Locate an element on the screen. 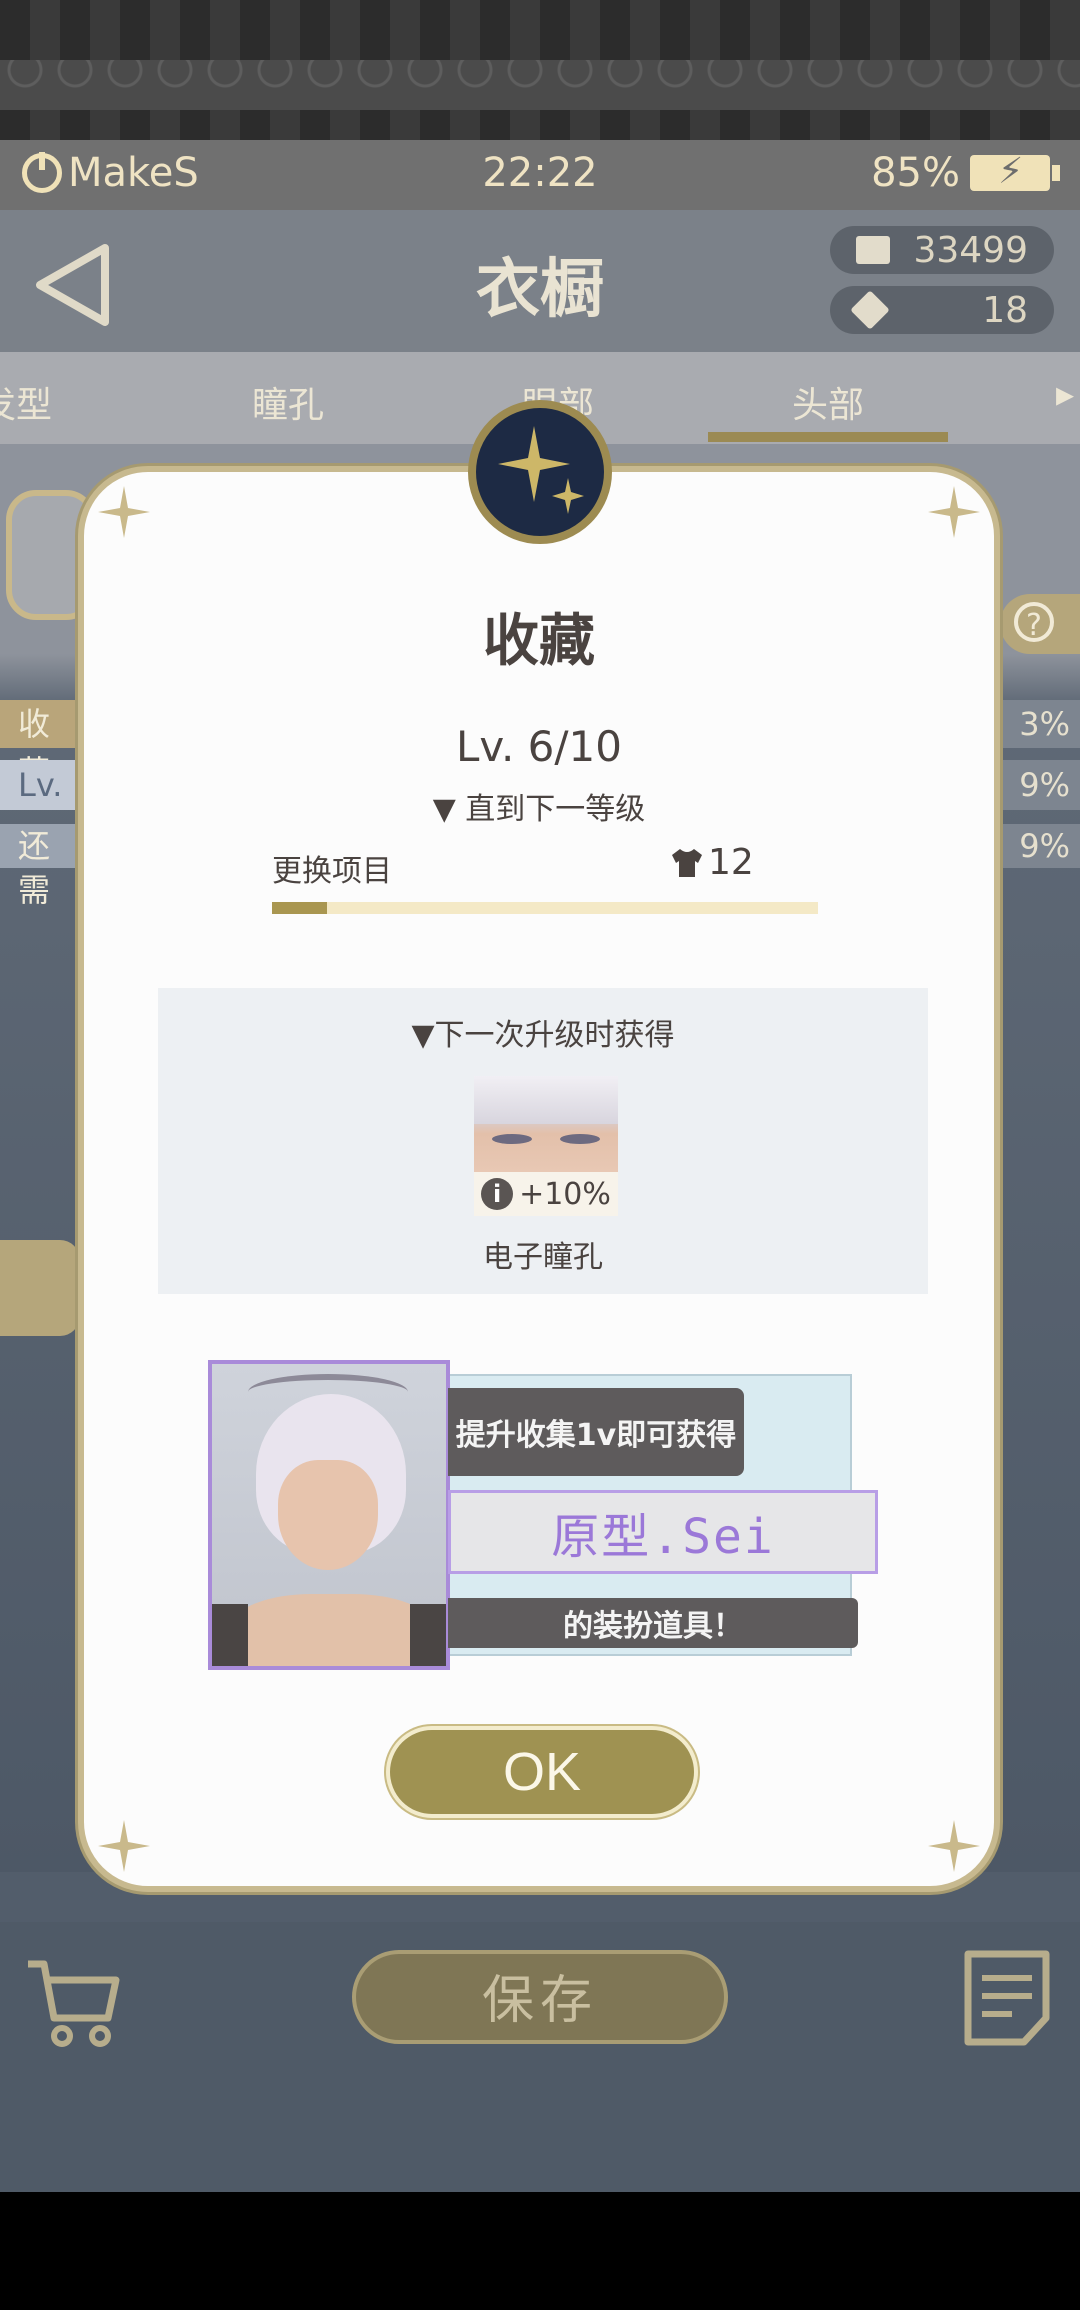  notes-icon is located at coordinates (1007, 1998).